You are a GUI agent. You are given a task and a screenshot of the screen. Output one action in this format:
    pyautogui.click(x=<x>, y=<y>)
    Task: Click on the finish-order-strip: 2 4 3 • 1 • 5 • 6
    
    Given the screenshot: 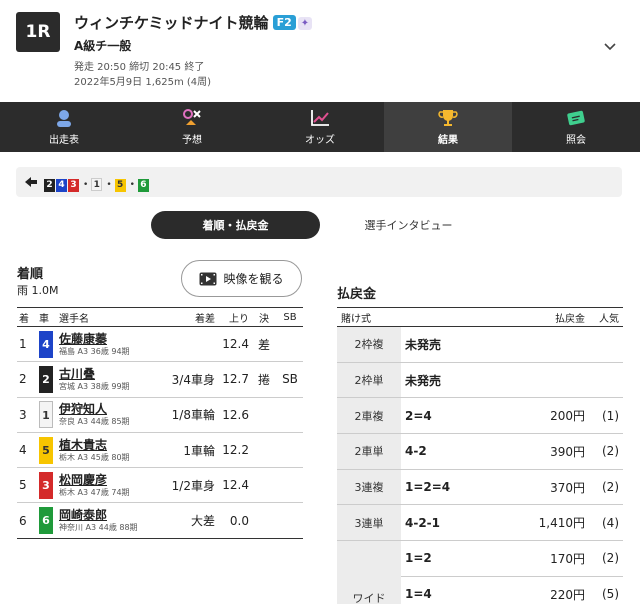 What is the action you would take?
    pyautogui.click(x=319, y=182)
    